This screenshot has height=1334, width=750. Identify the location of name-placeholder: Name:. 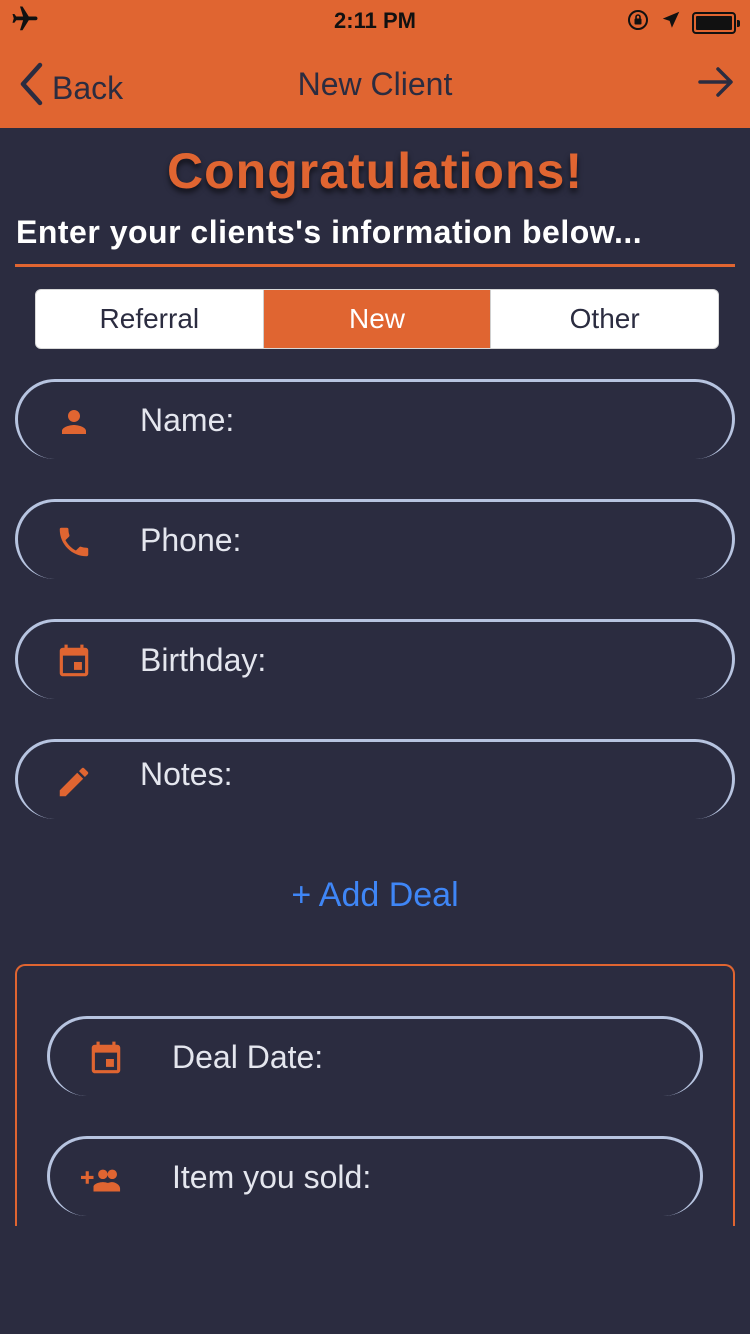
(187, 420).